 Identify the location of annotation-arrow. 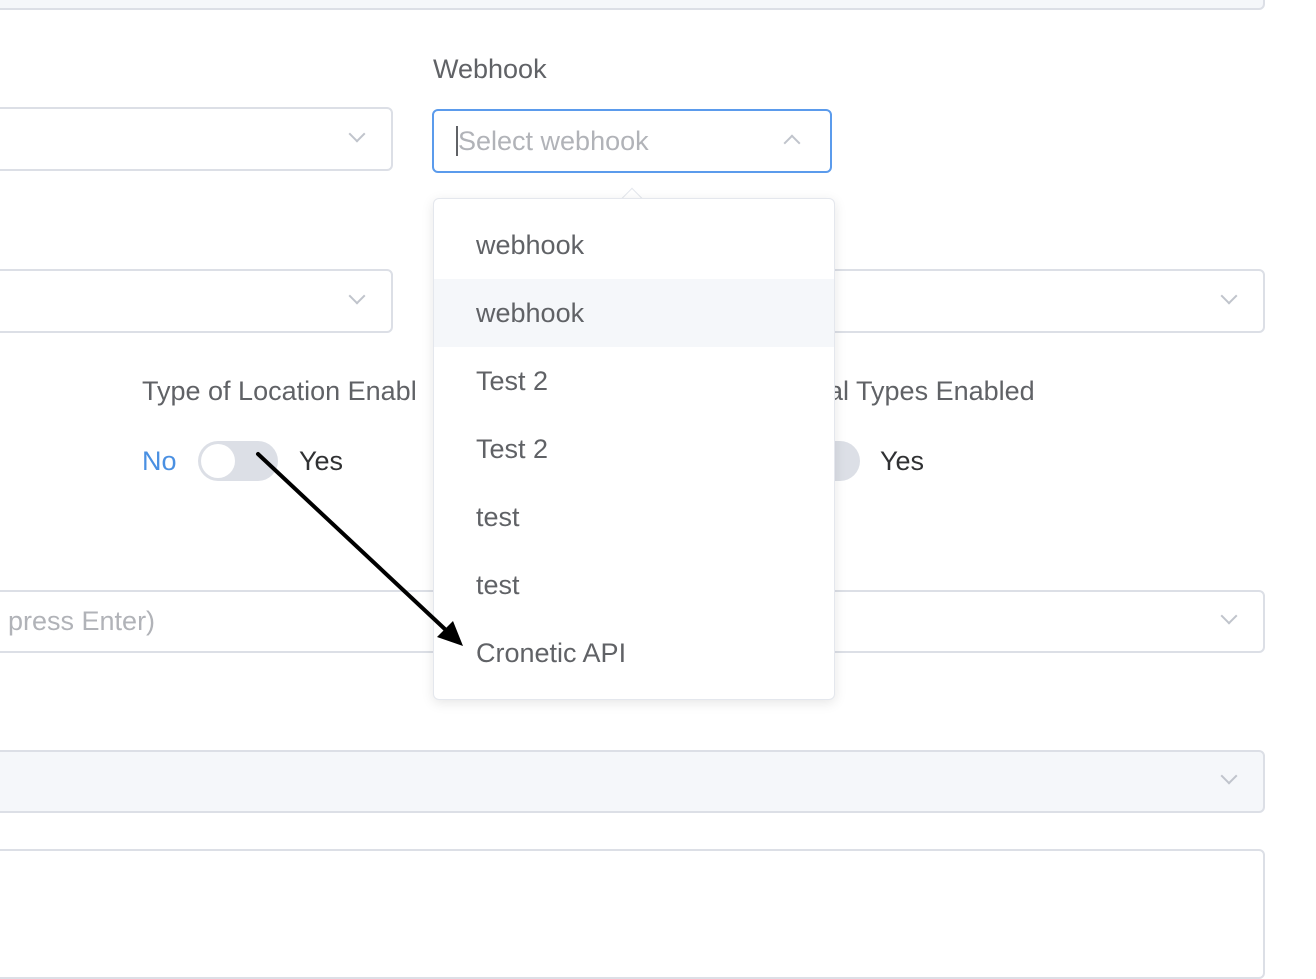
(359, 549).